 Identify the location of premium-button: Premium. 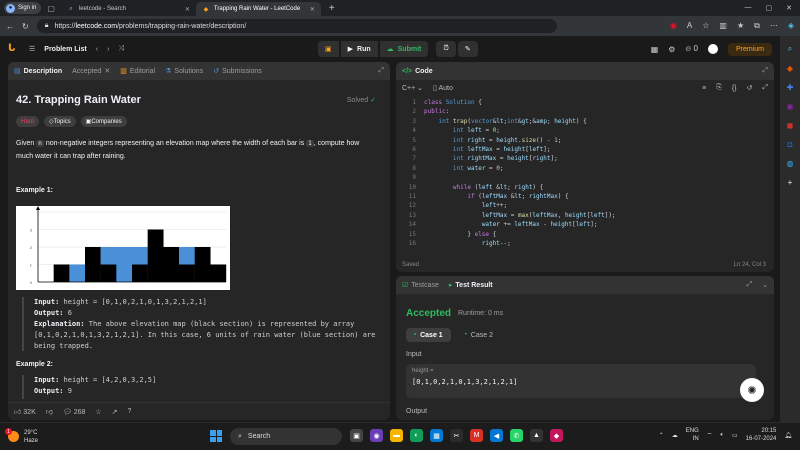
(749, 49).